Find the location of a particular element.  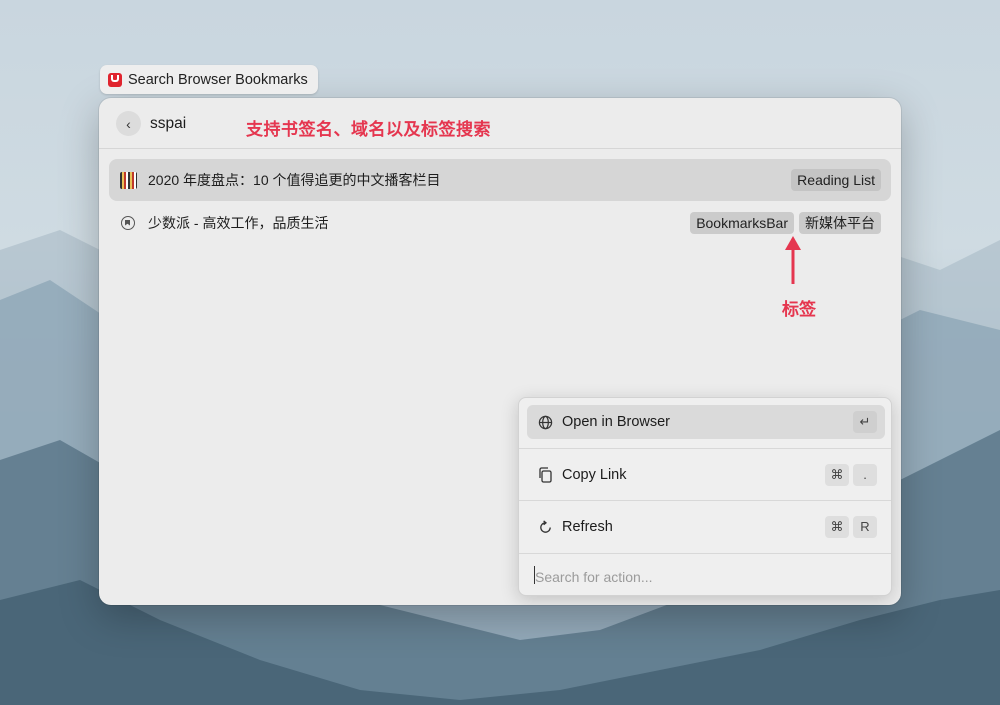

action-label: Open in Browser is located at coordinates (616, 422).